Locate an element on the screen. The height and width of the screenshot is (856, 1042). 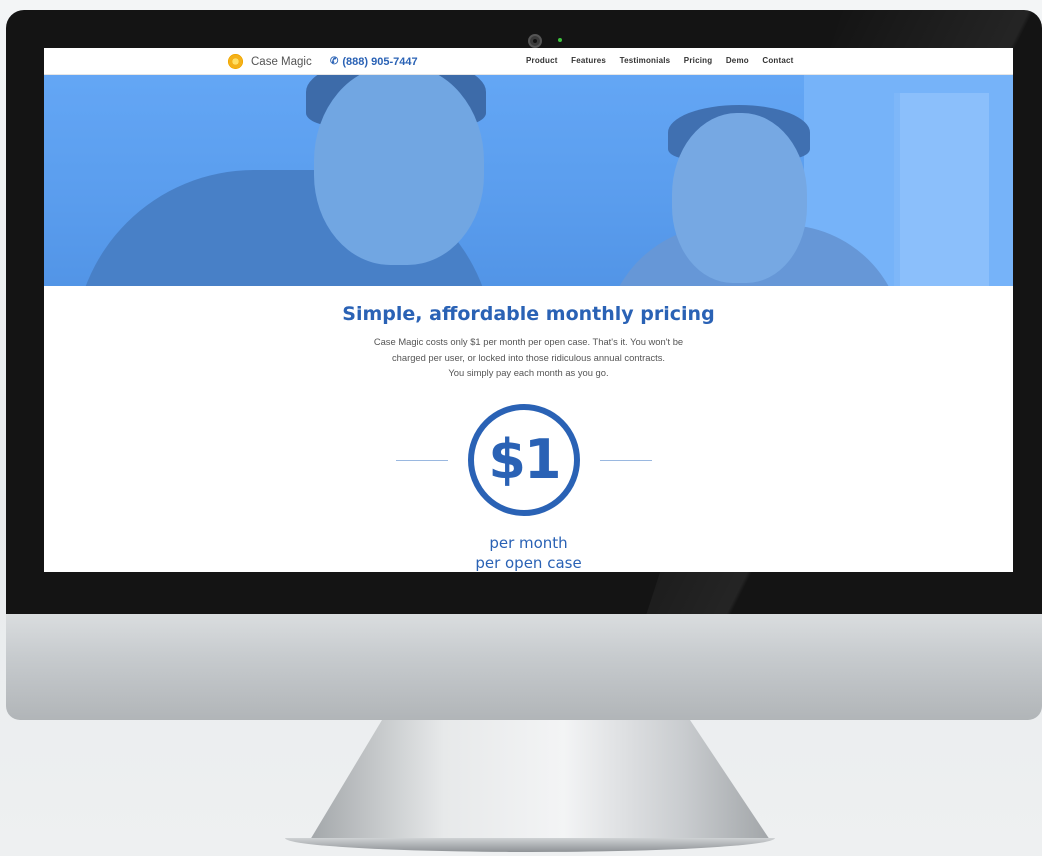
phone-link: ✆ (888) 905-7447 is located at coordinates (374, 61).